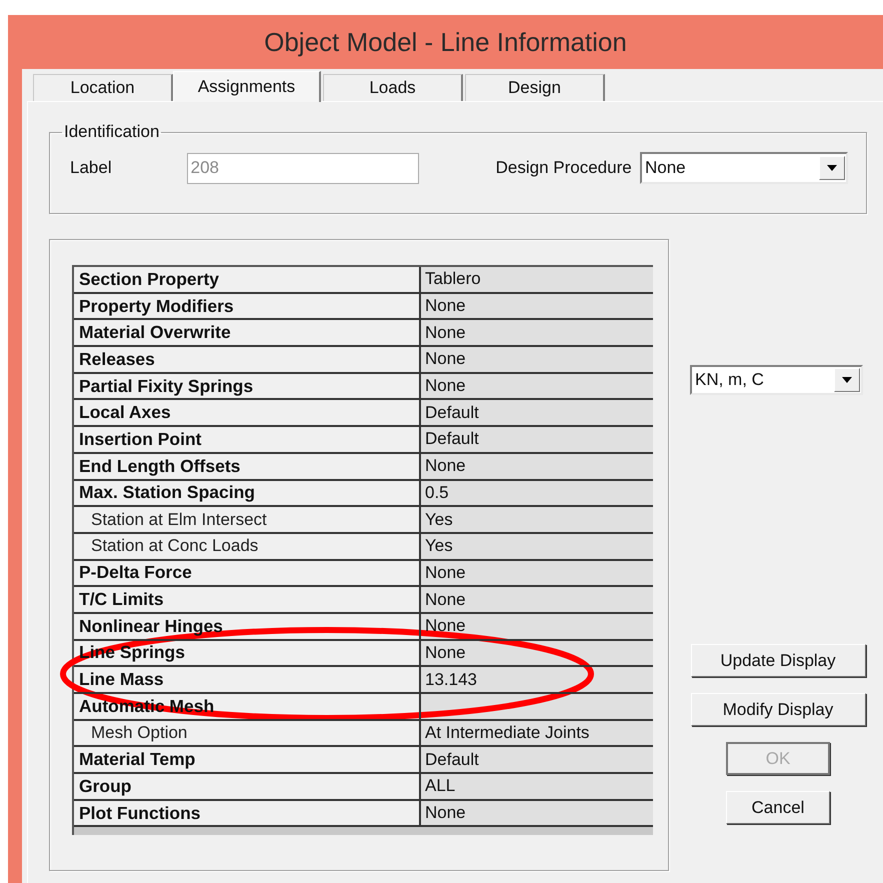  I want to click on property-name-cell: Material Overwrite, so click(247, 334).